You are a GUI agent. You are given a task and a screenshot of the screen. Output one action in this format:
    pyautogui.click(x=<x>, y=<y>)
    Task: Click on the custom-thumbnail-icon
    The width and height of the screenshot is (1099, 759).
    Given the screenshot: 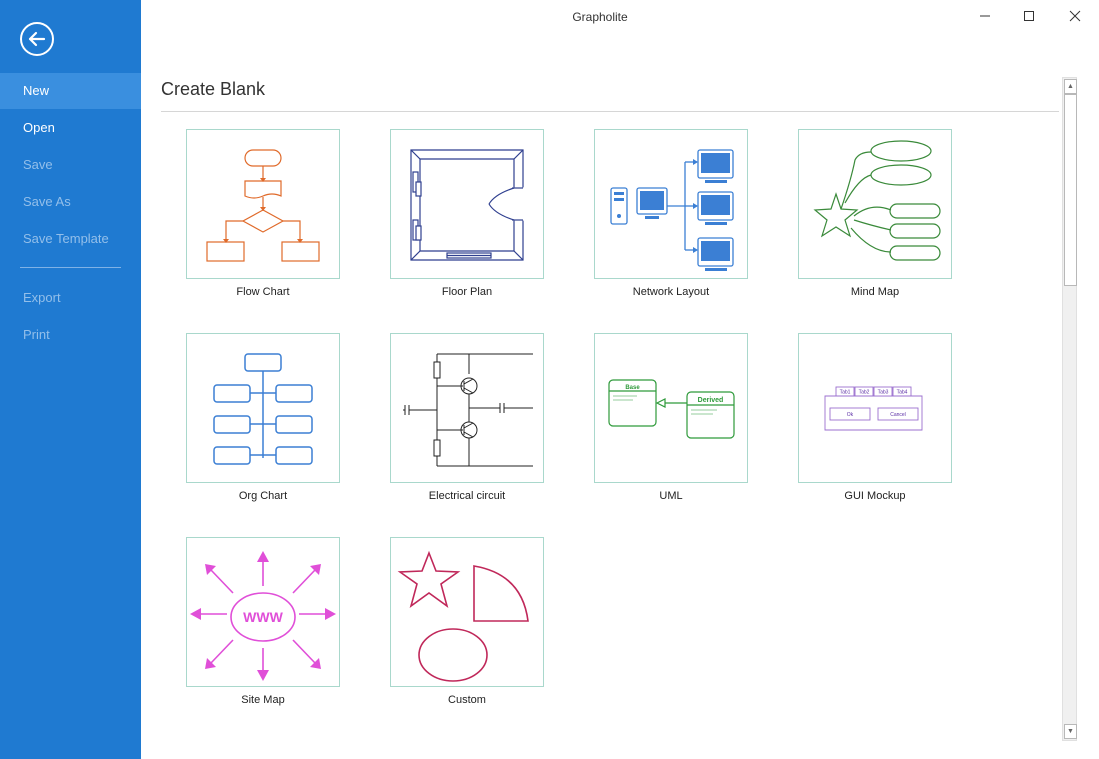 What is the action you would take?
    pyautogui.click(x=463, y=616)
    